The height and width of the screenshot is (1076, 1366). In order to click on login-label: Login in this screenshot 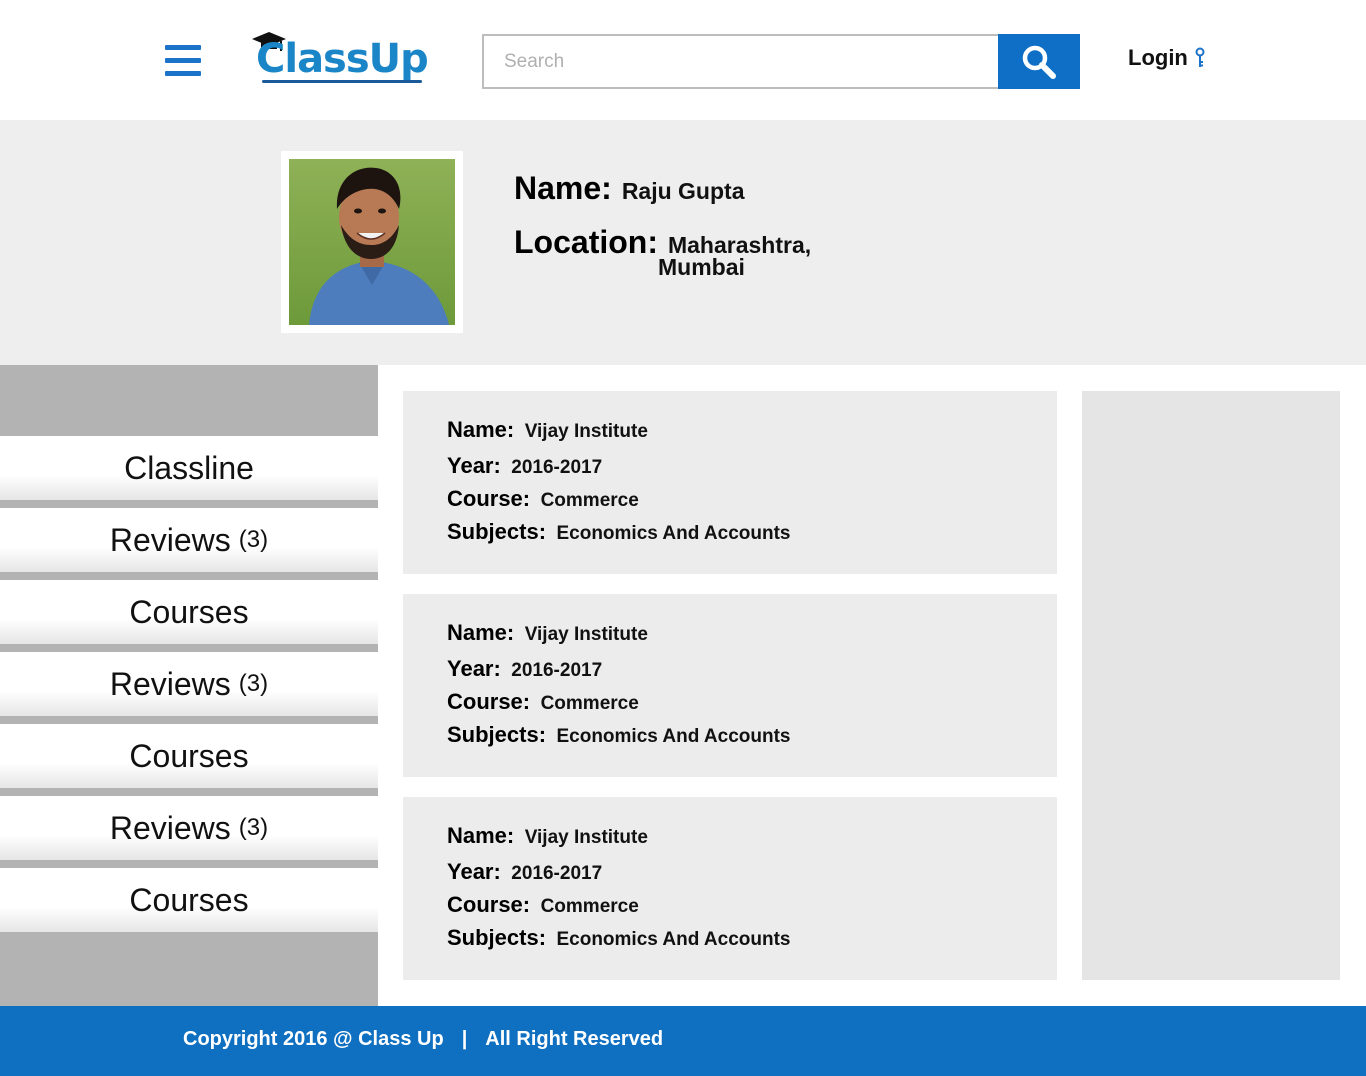, I will do `click(1158, 57)`.